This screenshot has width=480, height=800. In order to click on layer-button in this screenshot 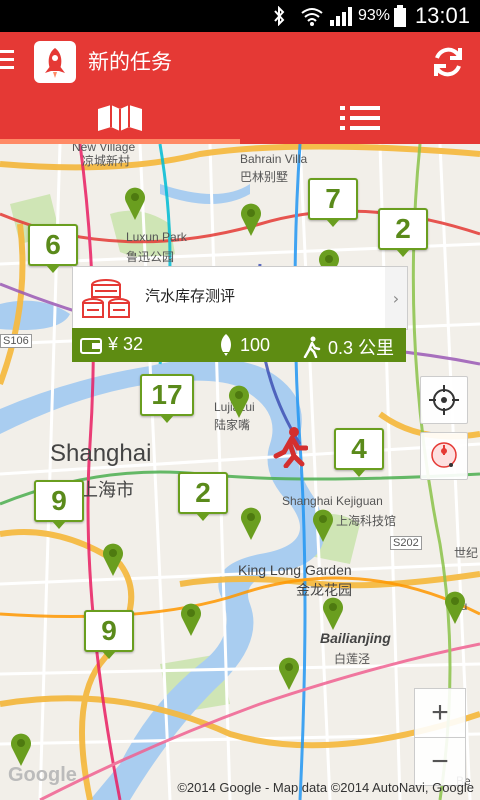, I will do `click(444, 456)`.